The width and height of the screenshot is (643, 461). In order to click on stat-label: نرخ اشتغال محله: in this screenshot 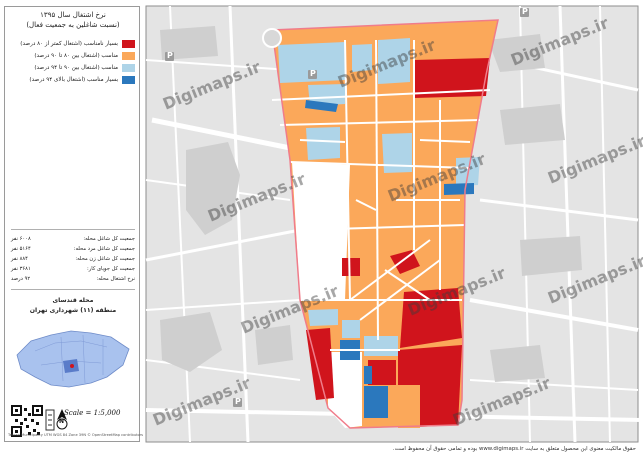, I will do `click(115, 279)`.